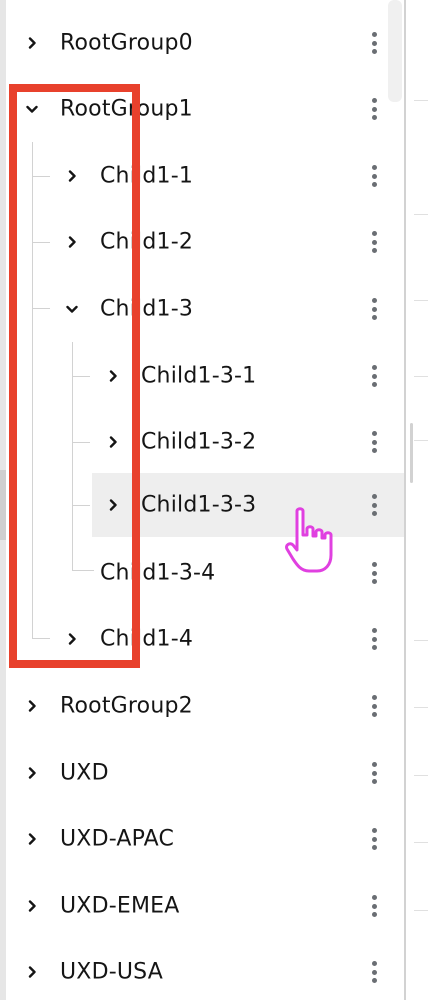 The image size is (428, 1000). What do you see at coordinates (199, 505) in the screenshot?
I see `tree-item-label: Child1-3-3` at bounding box center [199, 505].